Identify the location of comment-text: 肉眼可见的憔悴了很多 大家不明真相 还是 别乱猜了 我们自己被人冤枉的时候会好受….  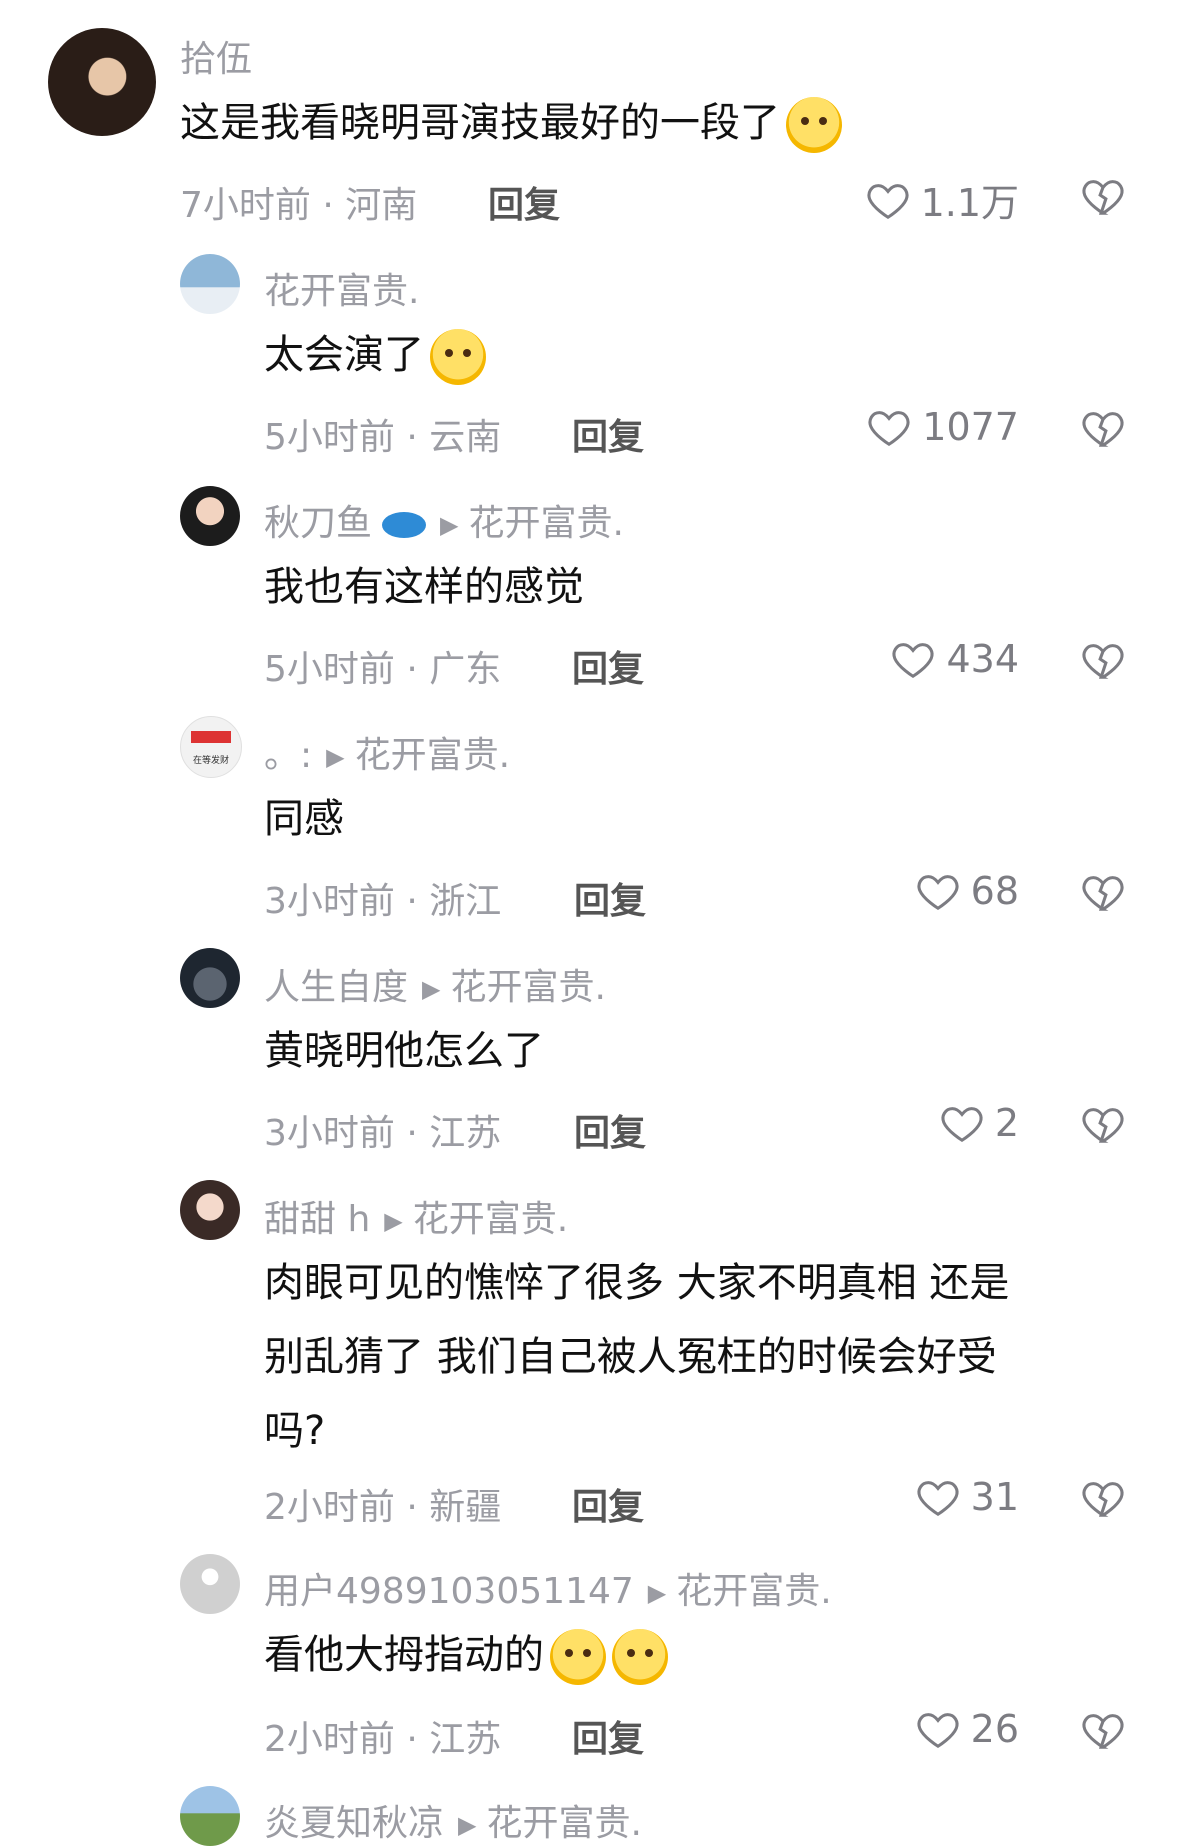
(636, 1357).